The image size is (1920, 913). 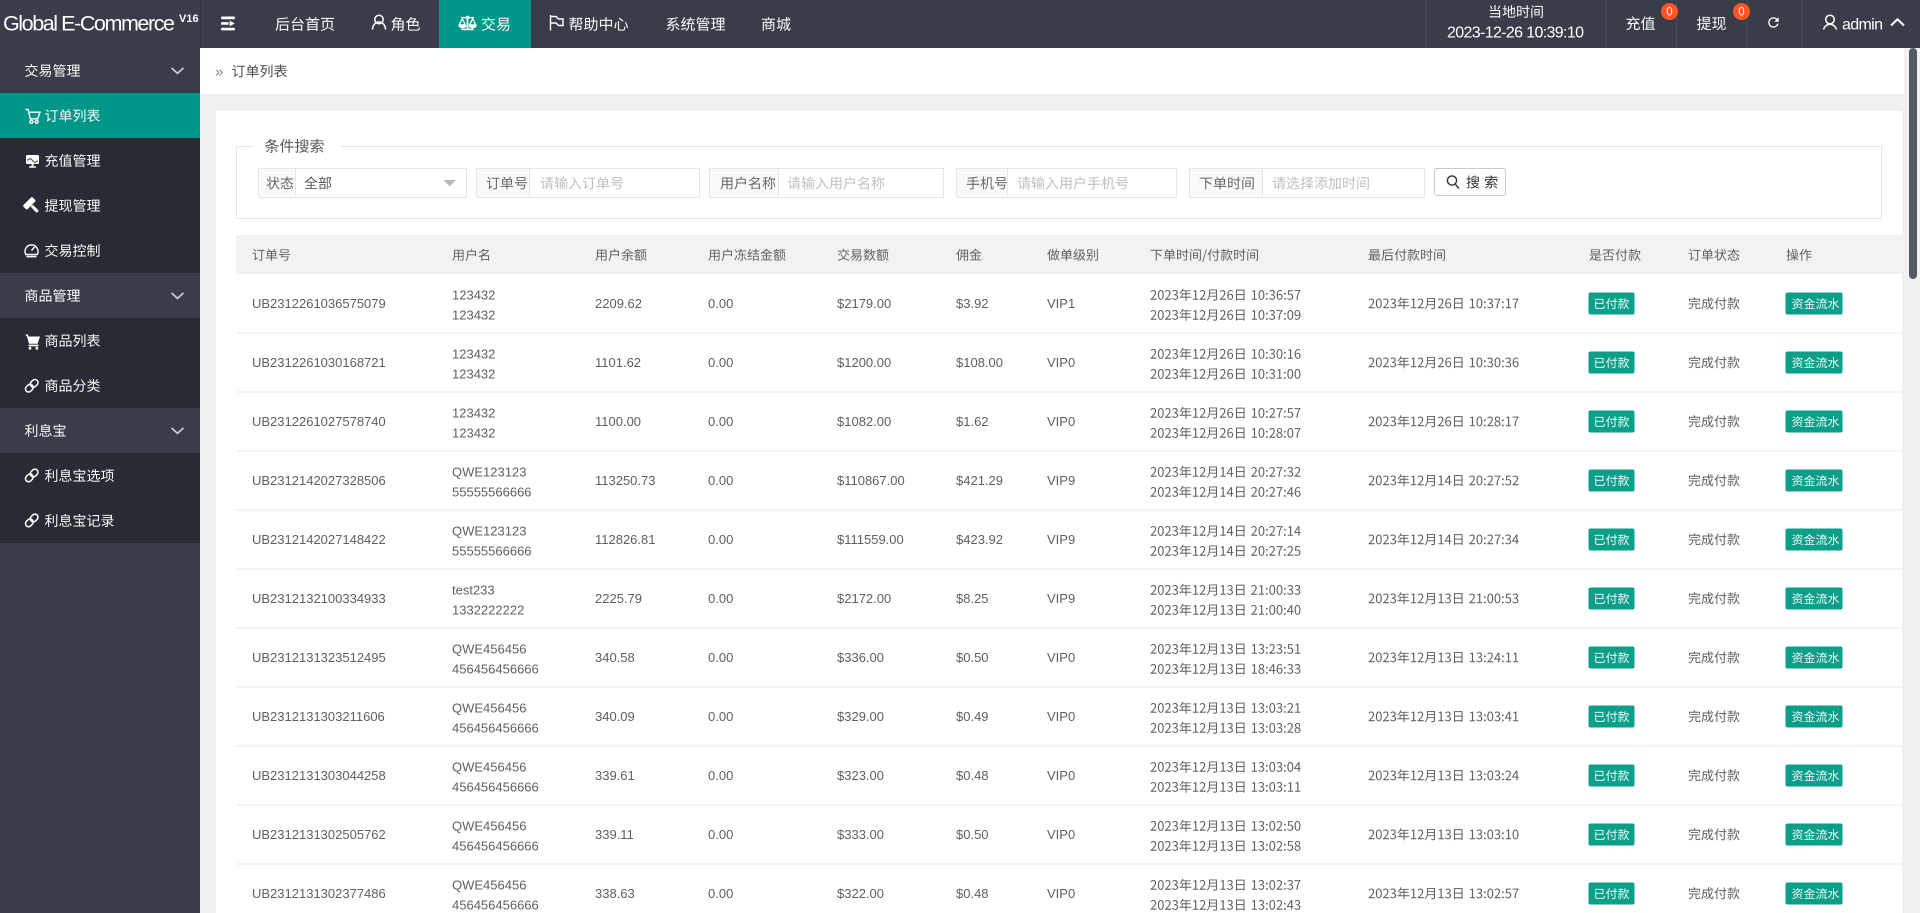 What do you see at coordinates (319, 657) in the screenshot?
I see `svg-text: UB2312131323512495` at bounding box center [319, 657].